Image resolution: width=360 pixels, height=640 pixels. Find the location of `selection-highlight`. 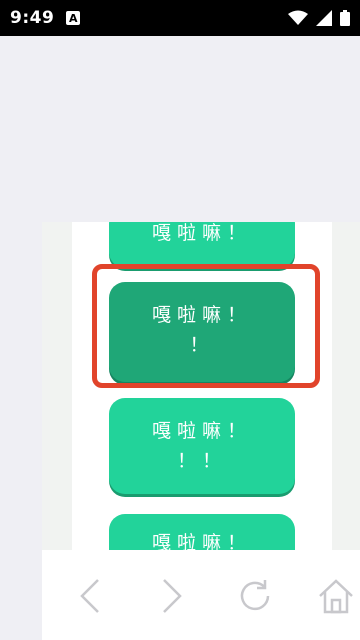

selection-highlight is located at coordinates (206, 326).